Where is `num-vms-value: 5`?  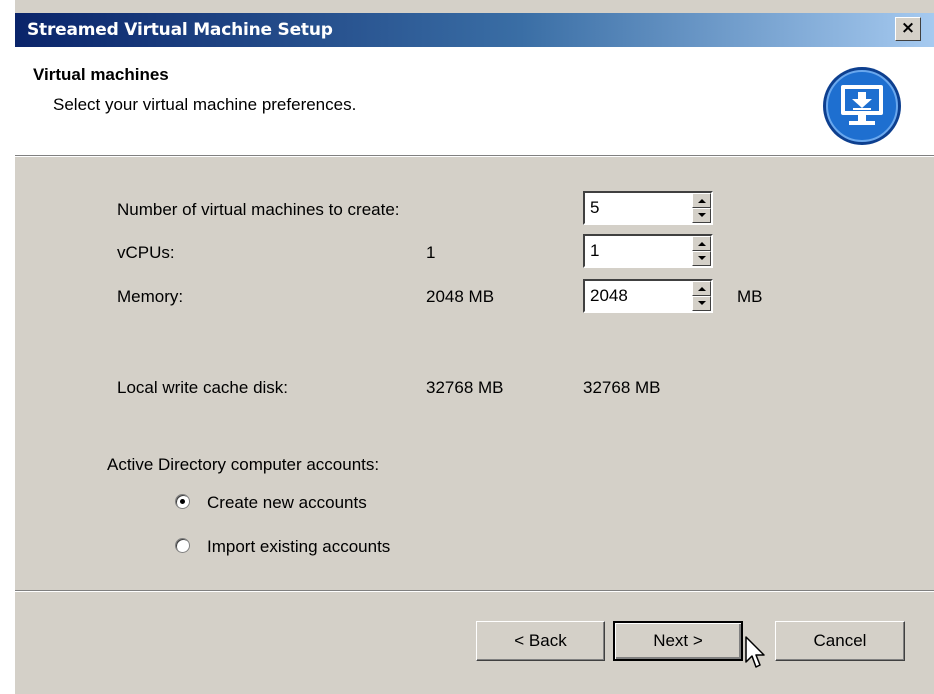
num-vms-value: 5 is located at coordinates (594, 208).